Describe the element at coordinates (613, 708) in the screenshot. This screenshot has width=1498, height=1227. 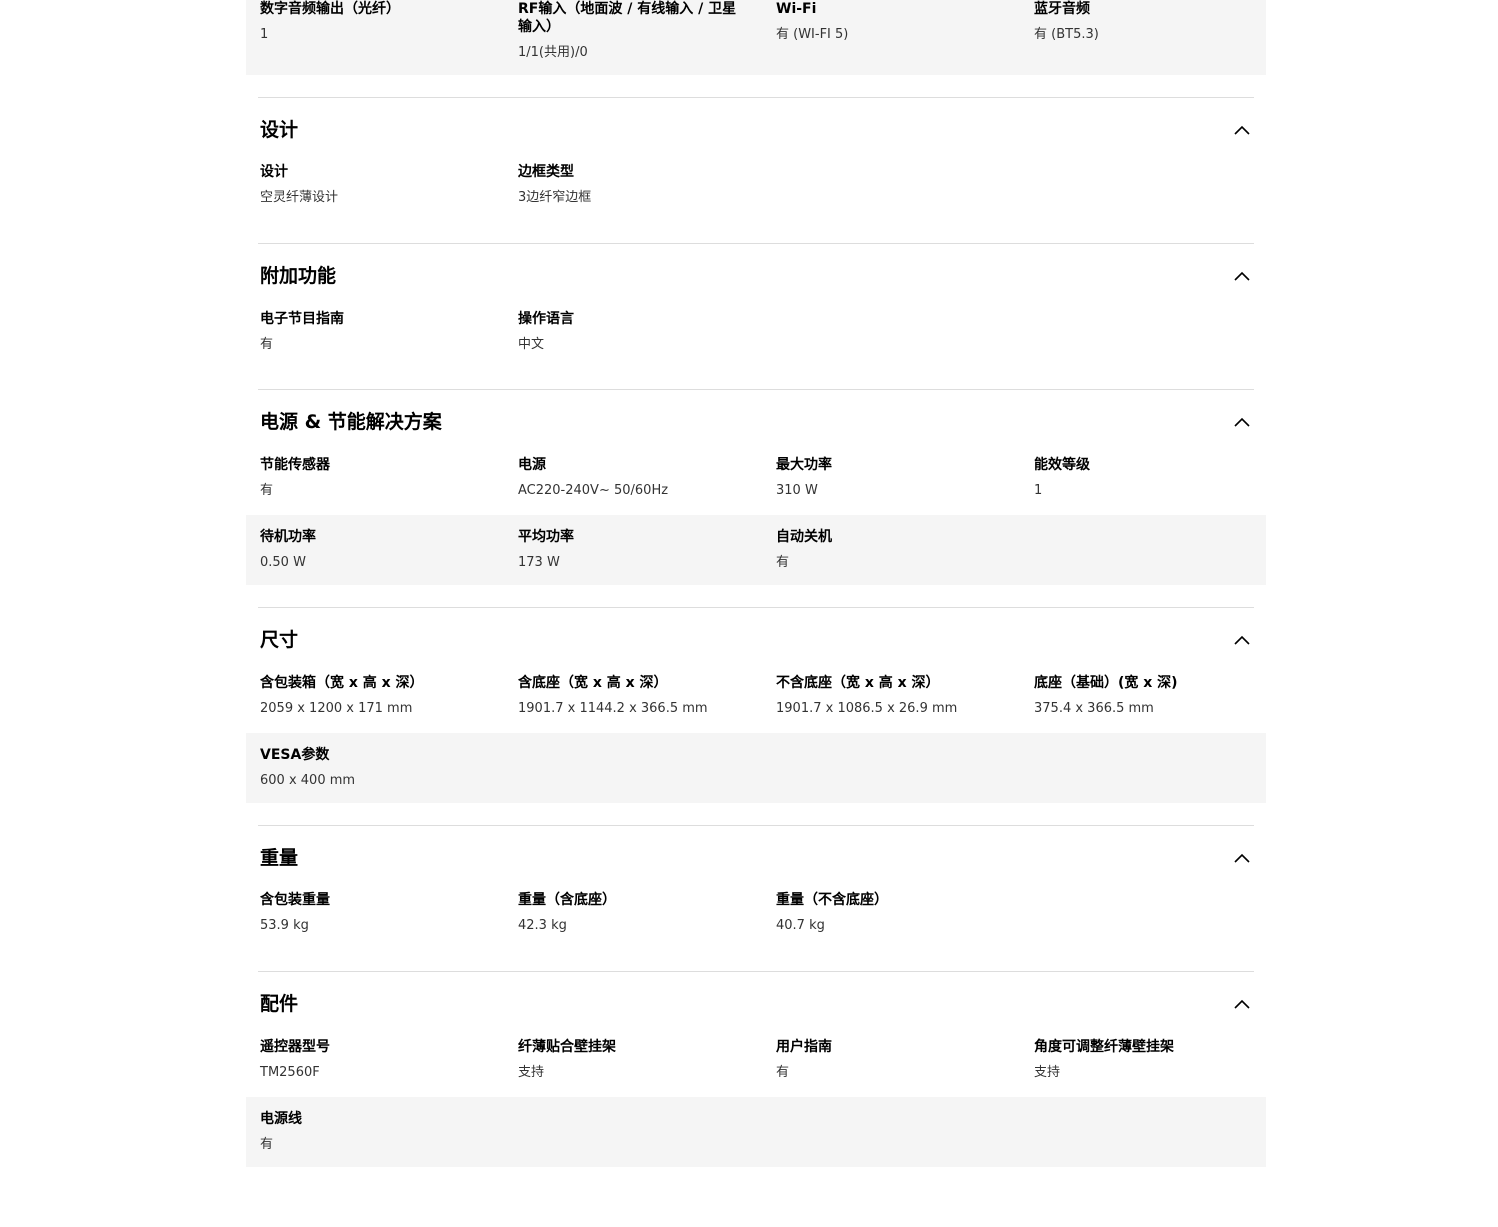
I see `spec-value: 1901.7 x 1144.2 x 366.5 mm` at that location.